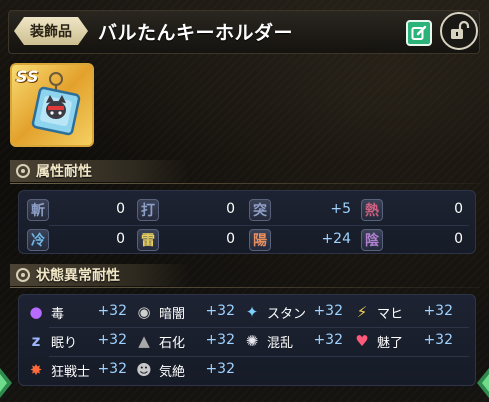 The image size is (489, 402). What do you see at coordinates (144, 370) in the screenshot?
I see `faint-icon: ☻` at bounding box center [144, 370].